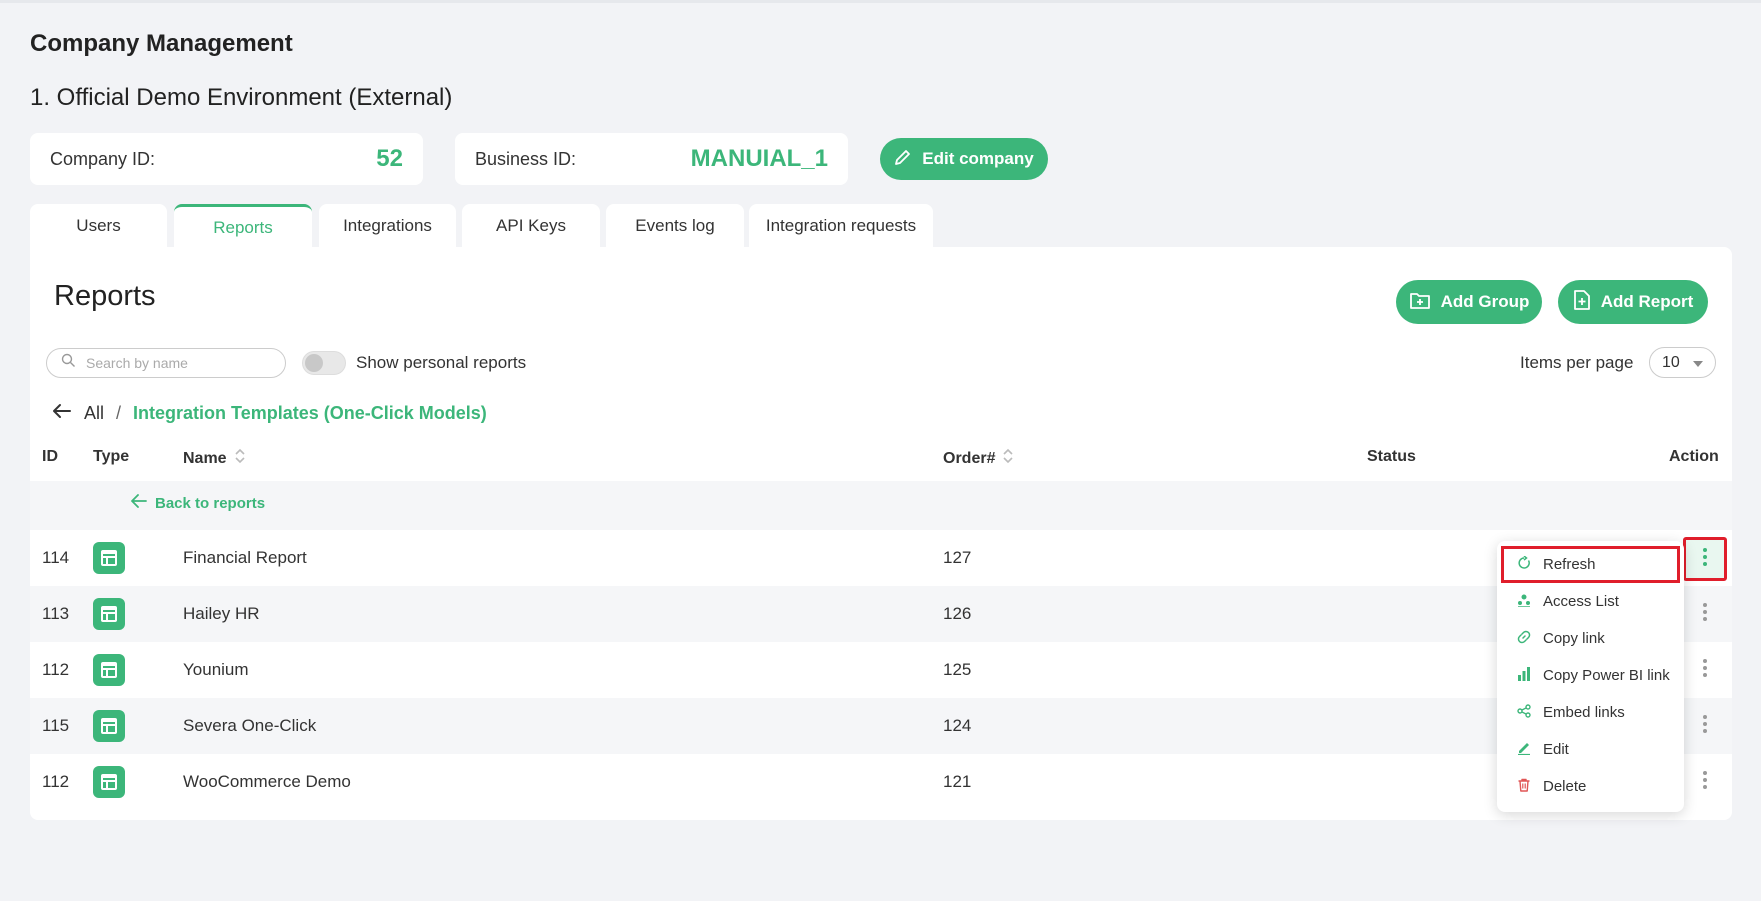  Describe the element at coordinates (1671, 362) in the screenshot. I see `items-per-page-value: 10` at that location.